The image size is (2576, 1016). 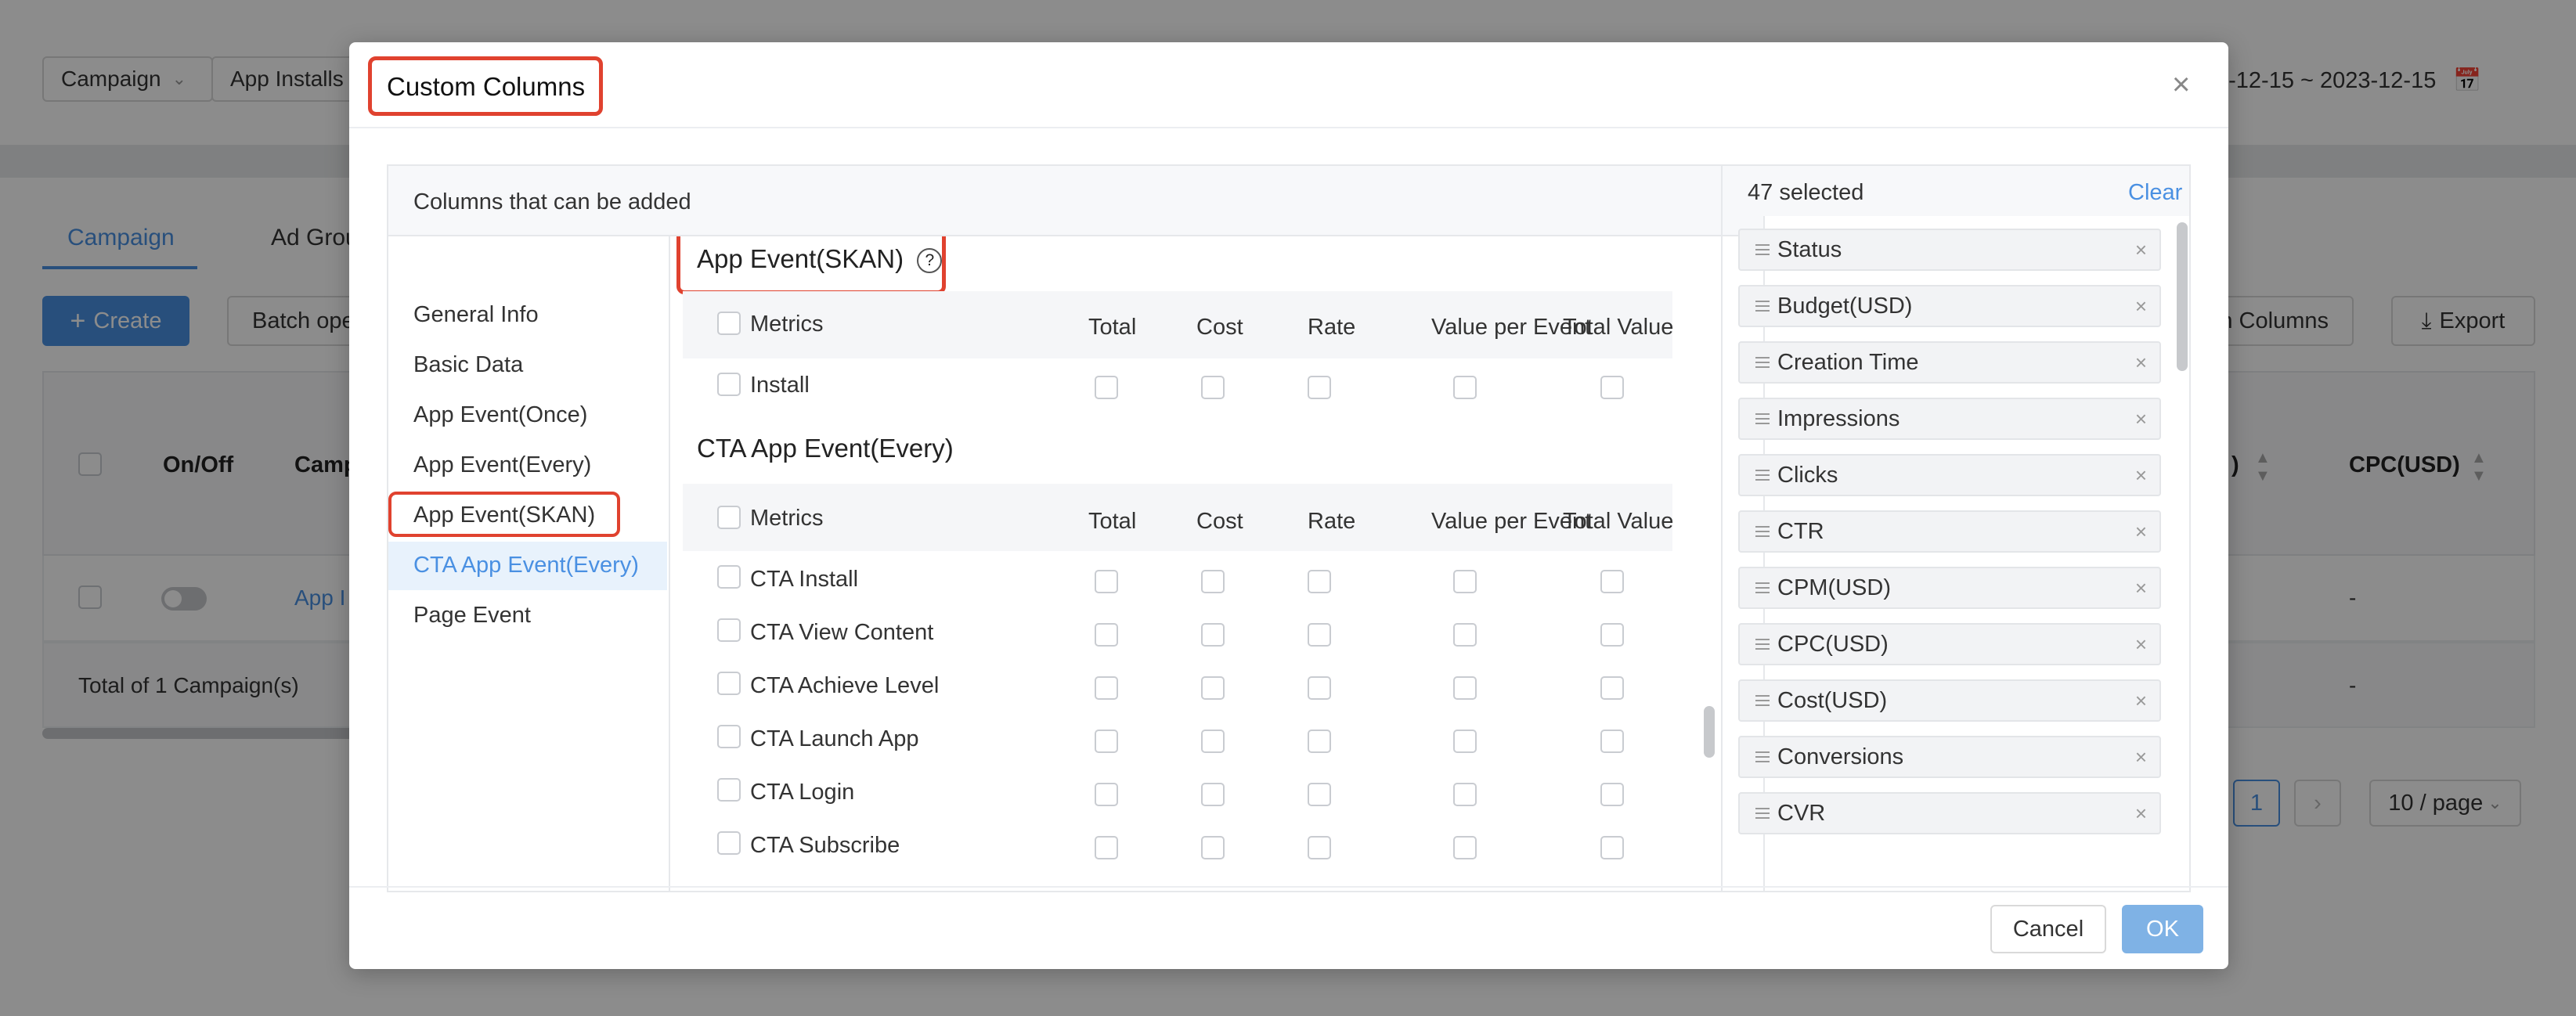 I want to click on selected-item-label: CVR, so click(x=1801, y=813).